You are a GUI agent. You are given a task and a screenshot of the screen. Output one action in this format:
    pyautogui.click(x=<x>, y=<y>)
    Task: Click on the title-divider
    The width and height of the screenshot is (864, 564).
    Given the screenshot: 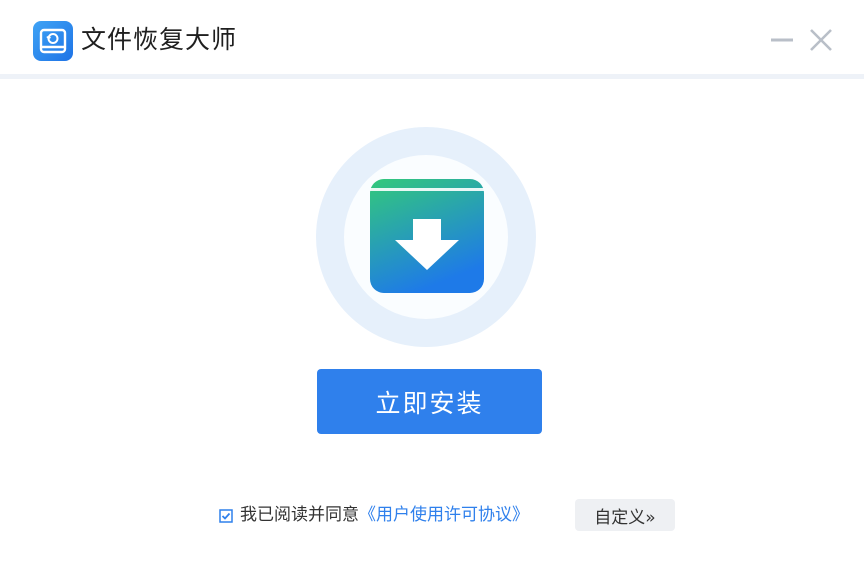 What is the action you would take?
    pyautogui.click(x=432, y=76)
    